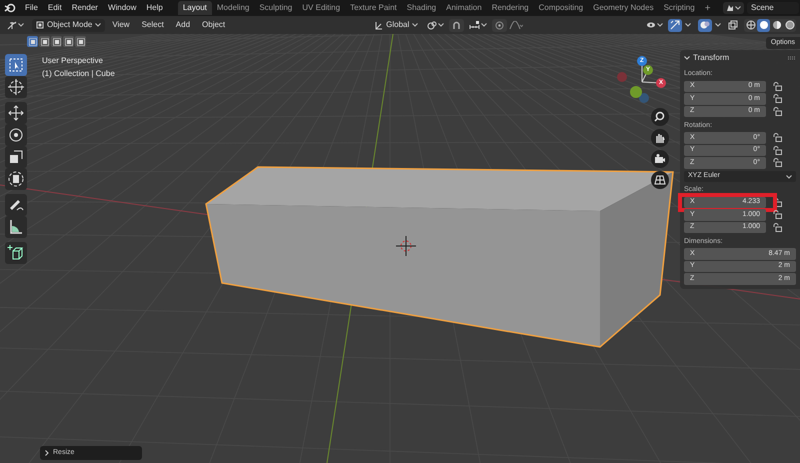 The image size is (800, 463). What do you see at coordinates (16, 135) in the screenshot?
I see `rotate-icon` at bounding box center [16, 135].